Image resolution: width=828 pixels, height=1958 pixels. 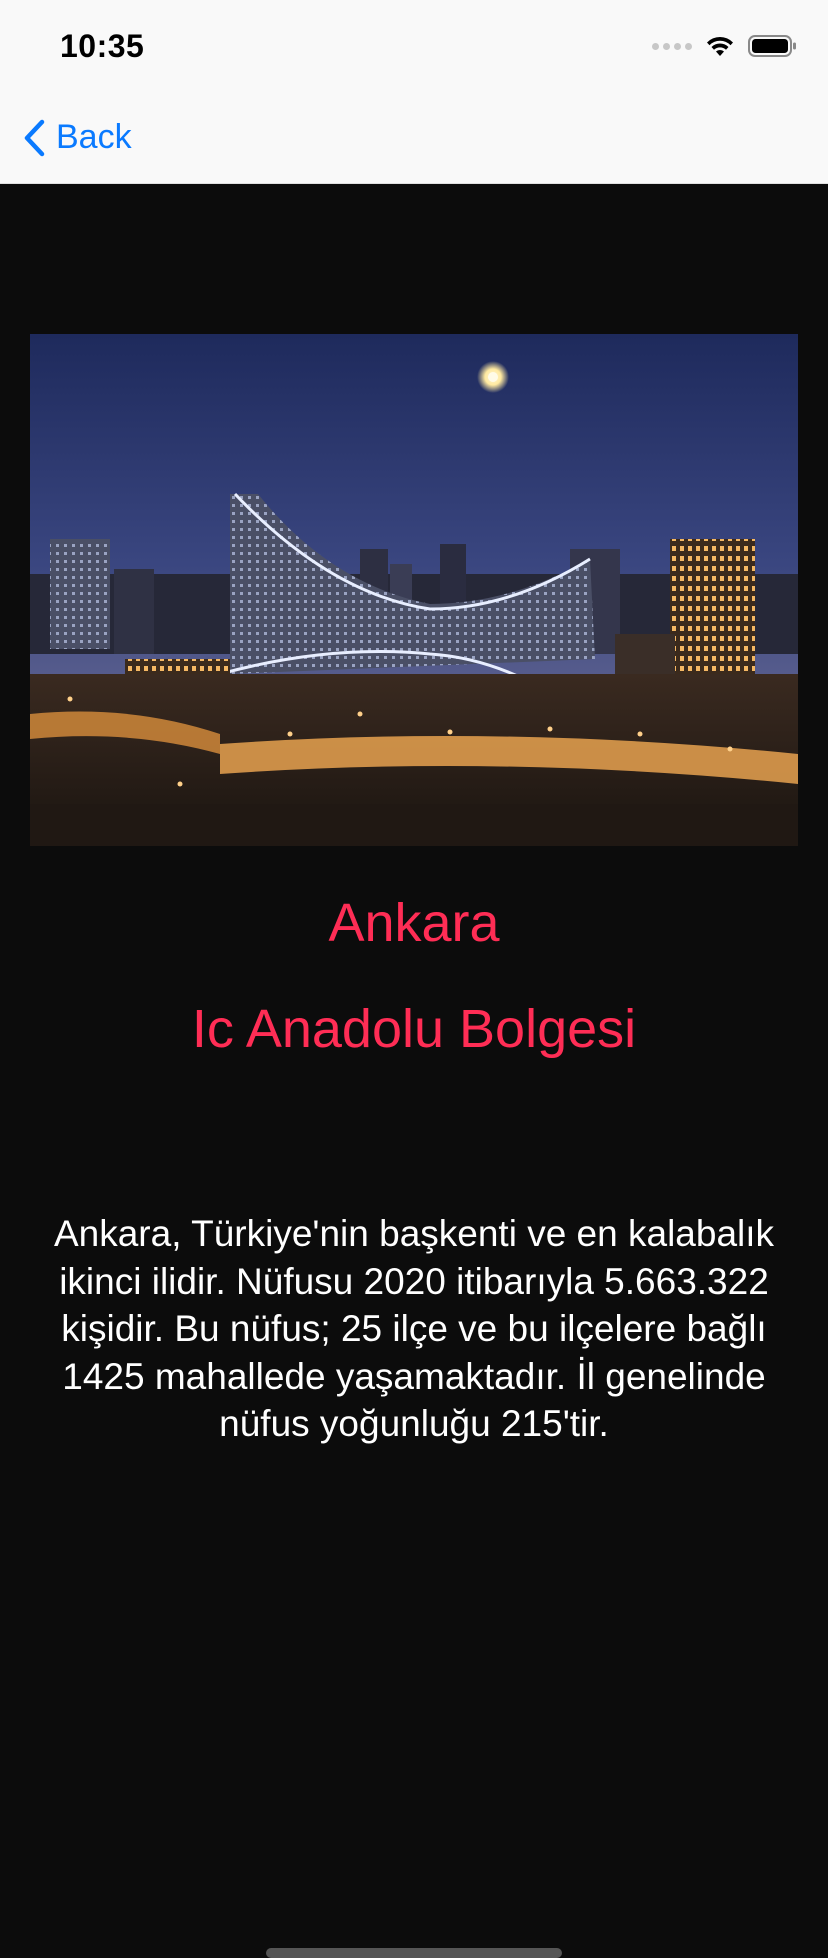 I want to click on back-button: Back, so click(x=77, y=137).